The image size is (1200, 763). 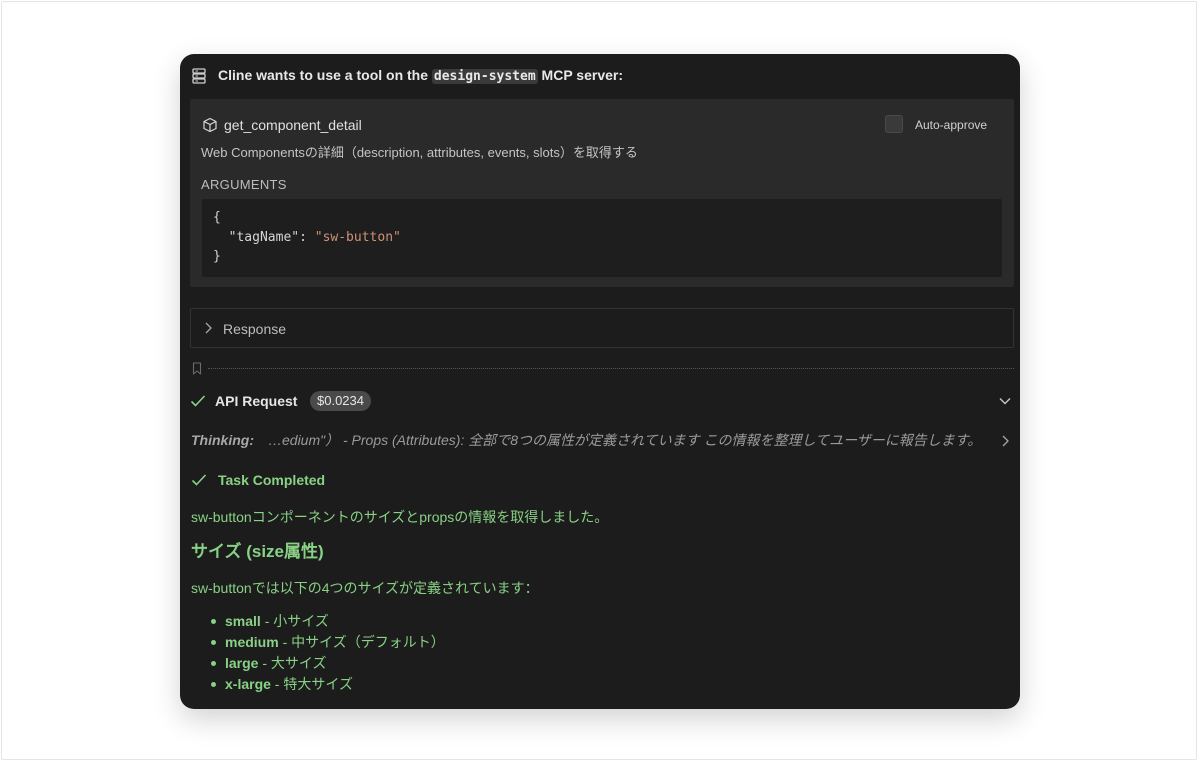 I want to click on arguments-code-block: { "tagName": "sw-button" }, so click(x=602, y=238).